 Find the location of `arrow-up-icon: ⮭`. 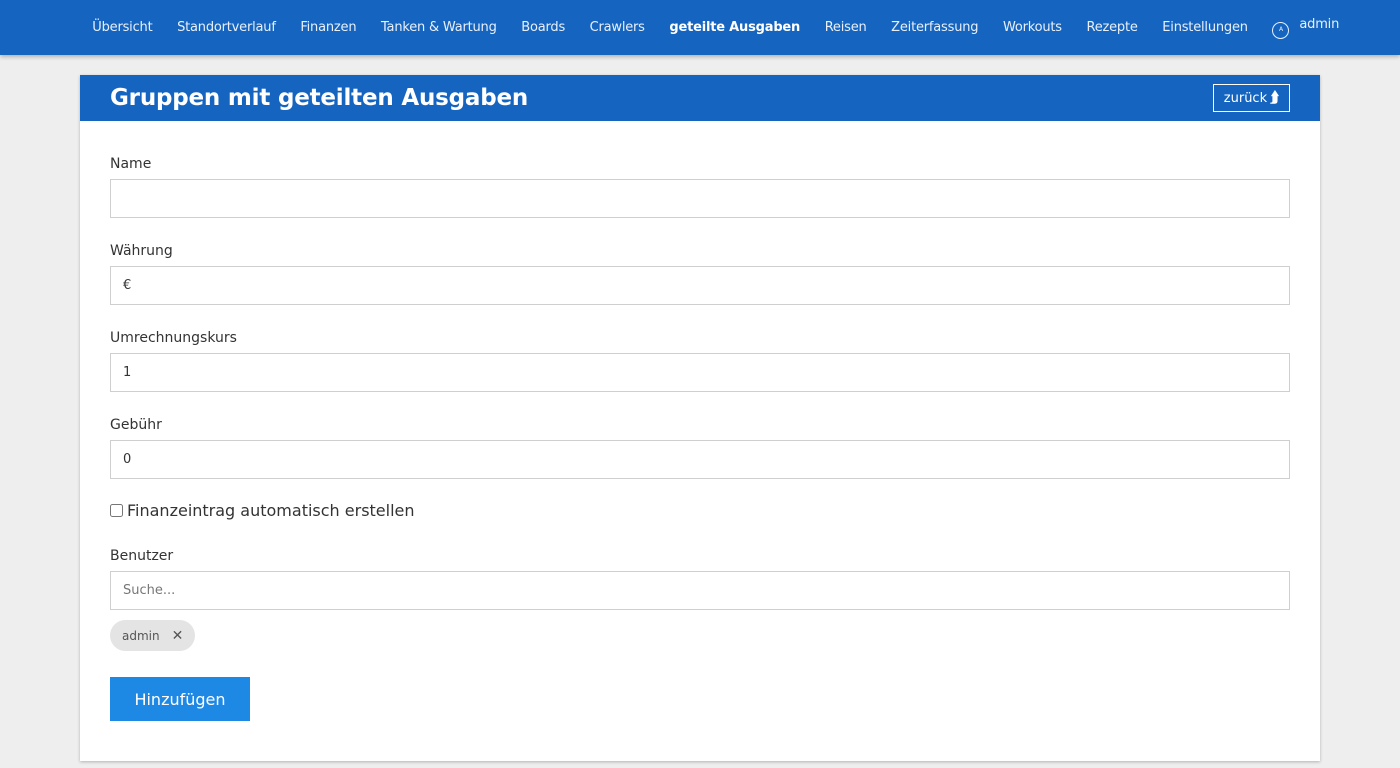

arrow-up-icon: ⮭ is located at coordinates (1274, 97).